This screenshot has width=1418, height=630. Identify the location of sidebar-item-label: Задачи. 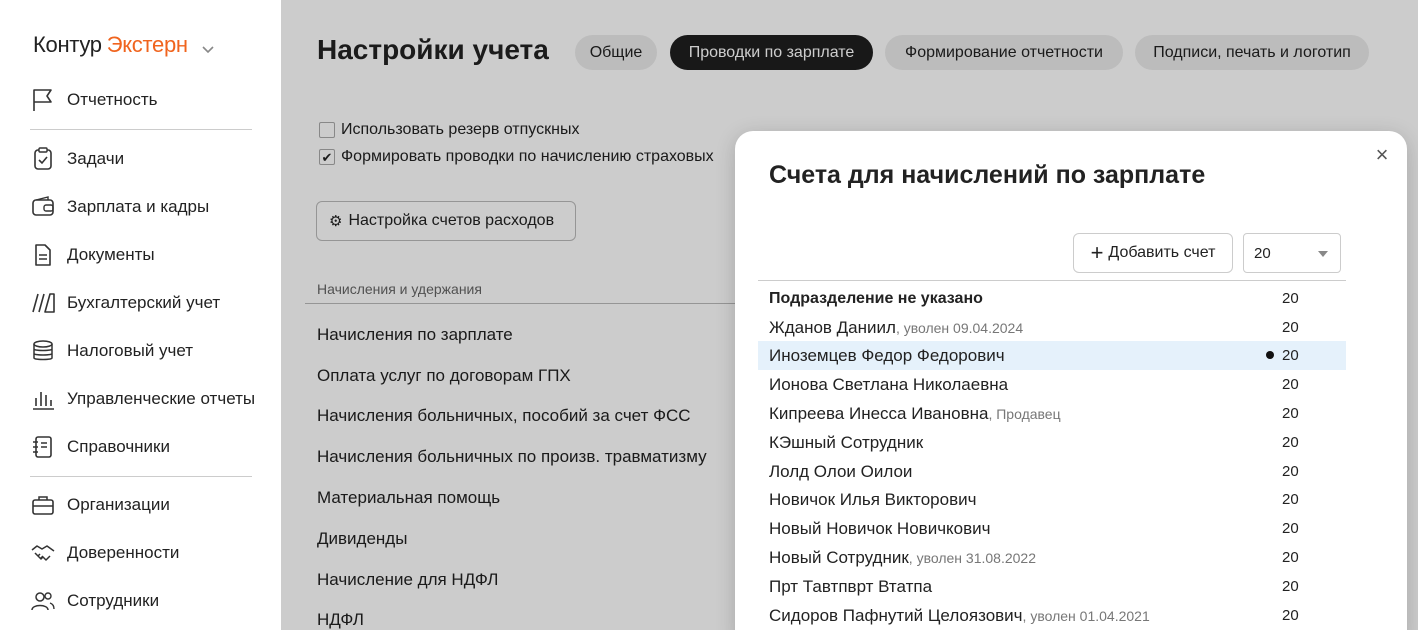
(96, 158).